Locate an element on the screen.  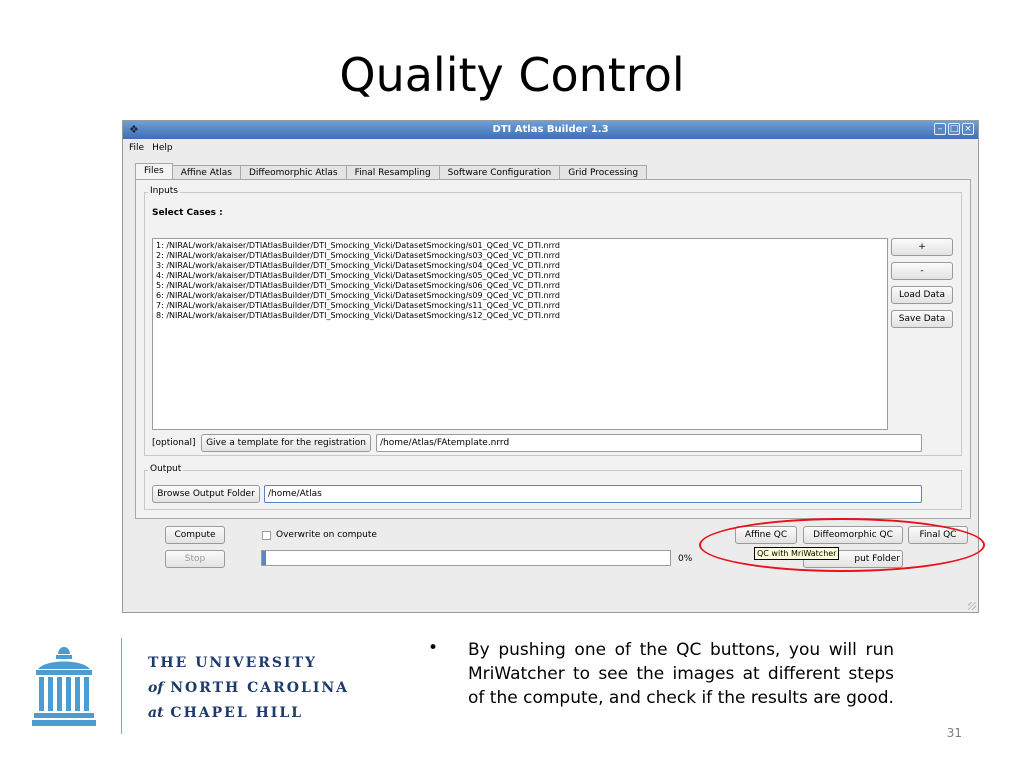
progress-bar is located at coordinates (466, 558).